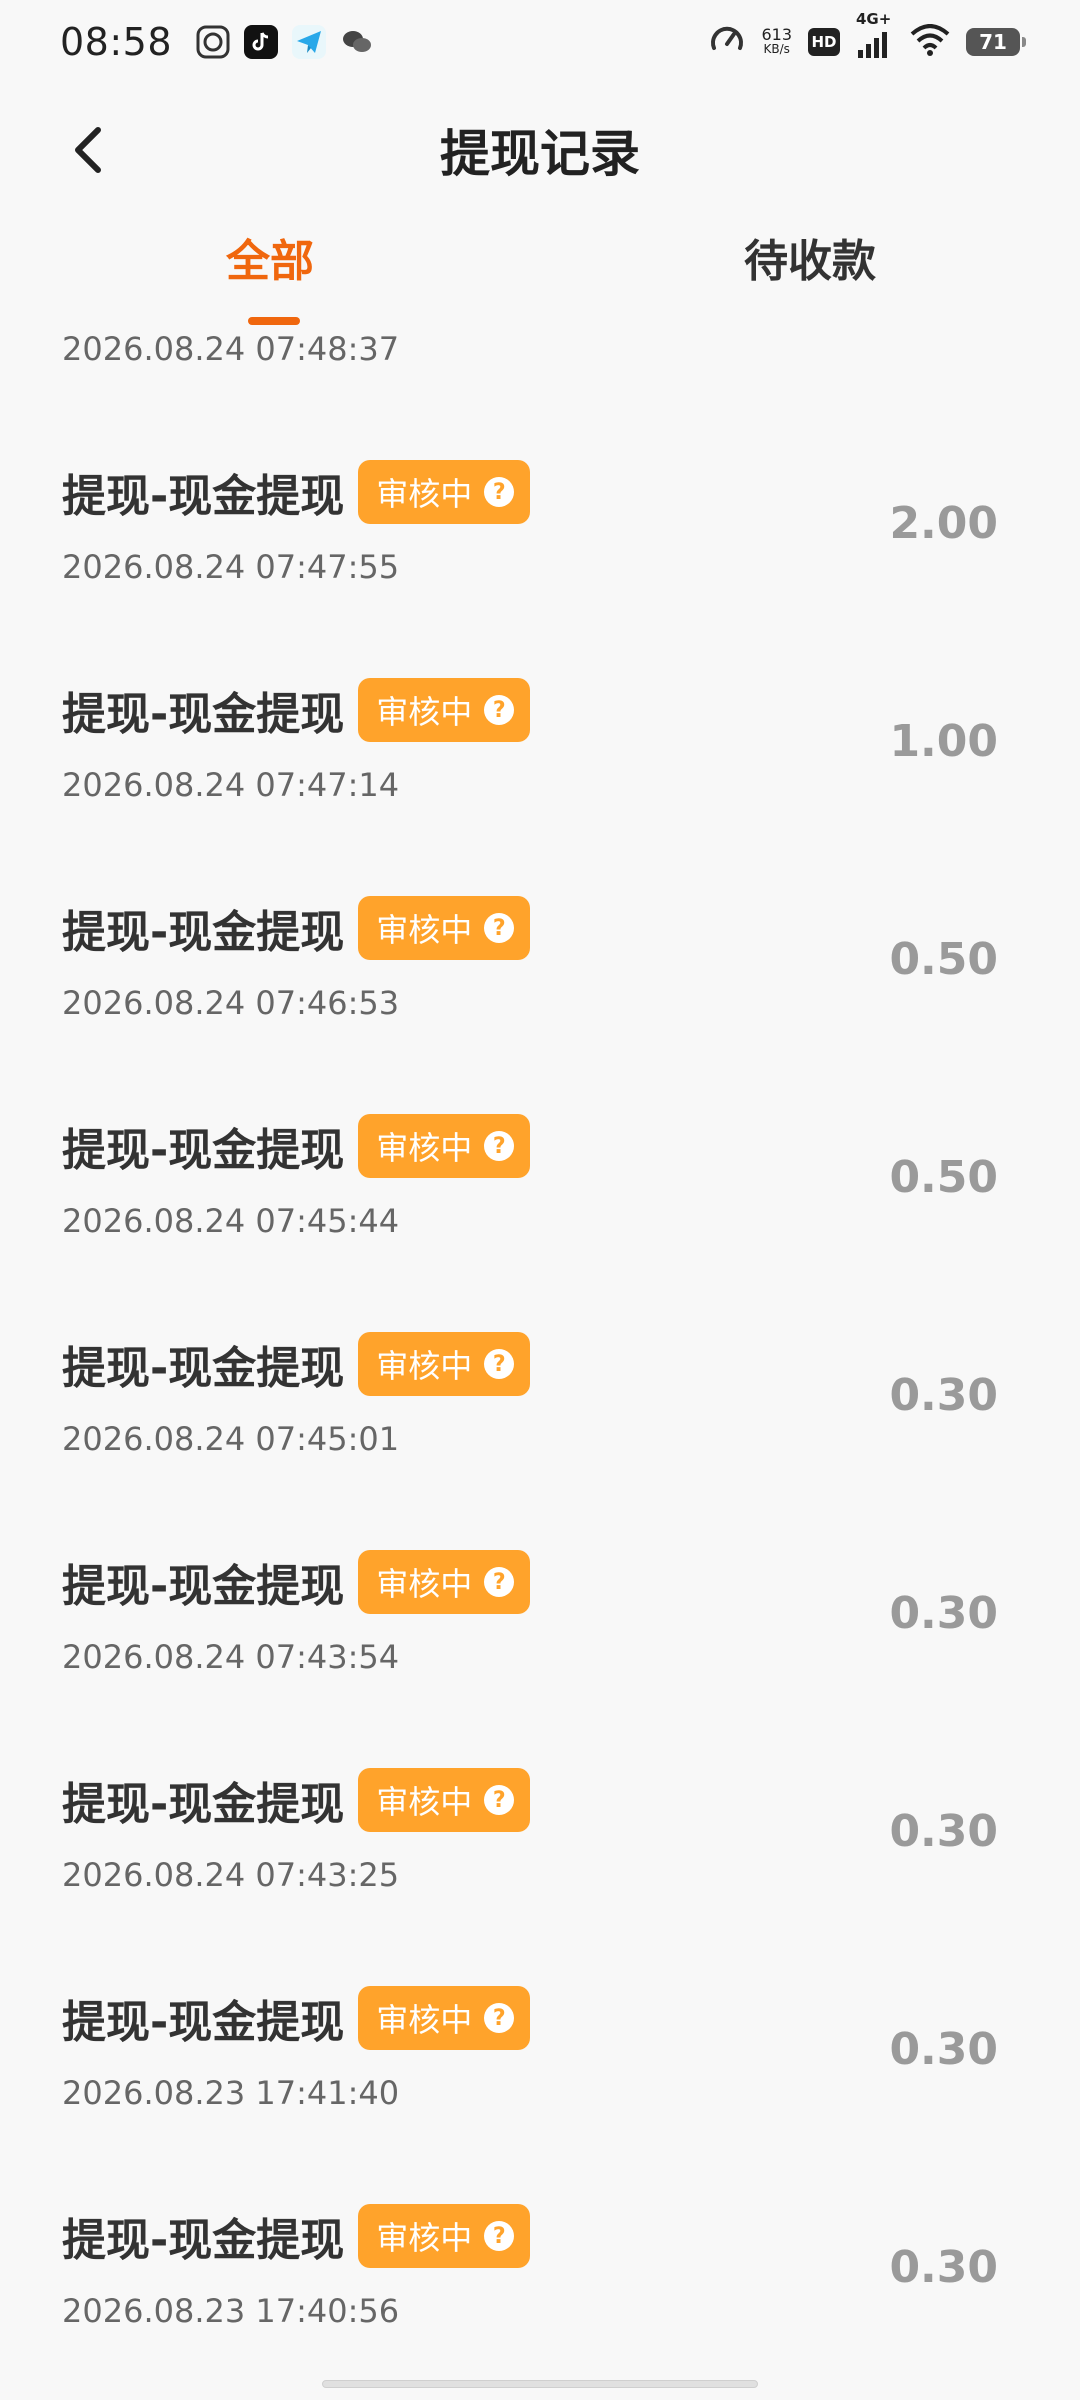  What do you see at coordinates (824, 42) in the screenshot?
I see `hd-badge: HD` at bounding box center [824, 42].